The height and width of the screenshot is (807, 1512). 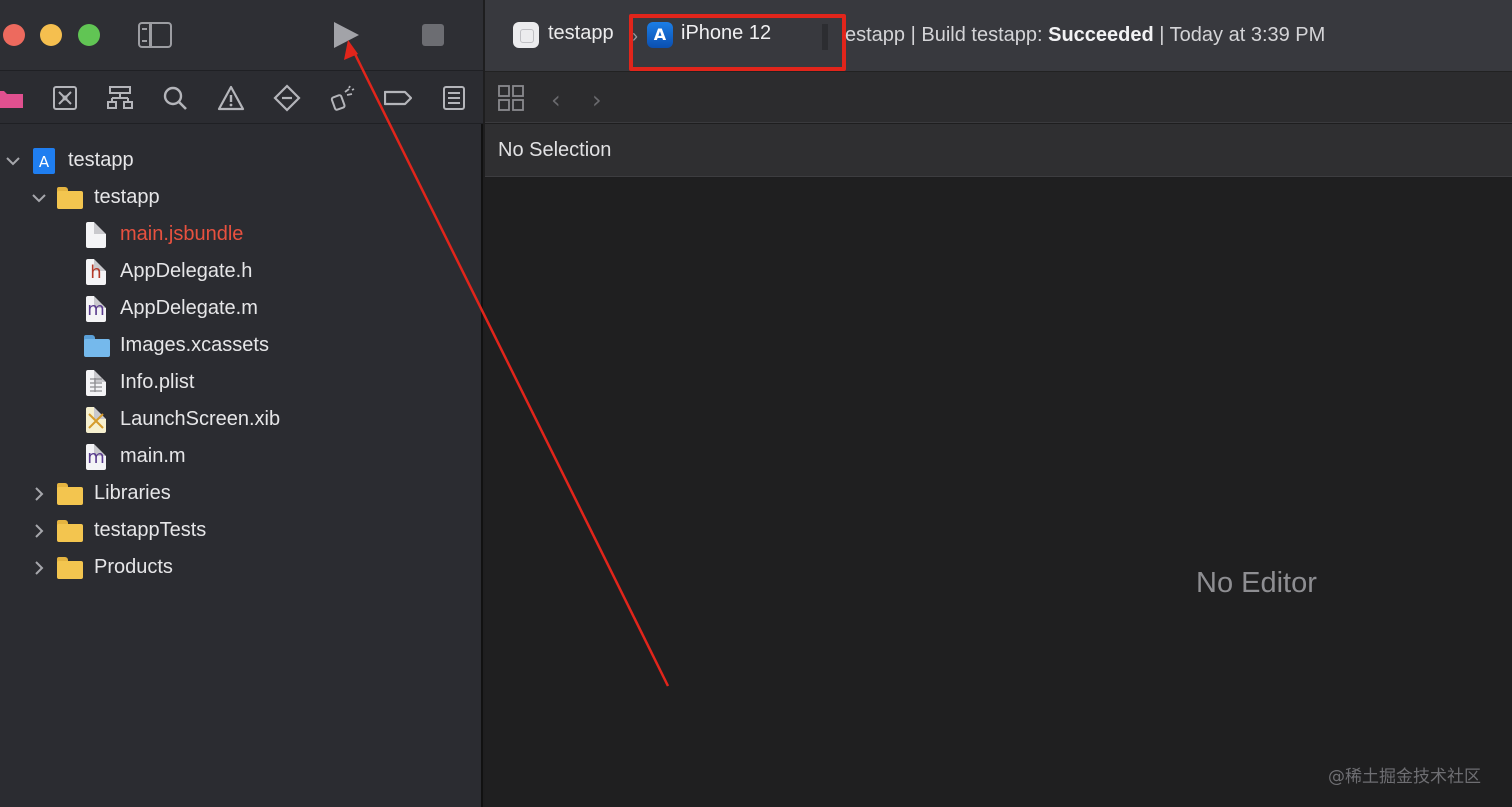 I want to click on status-prefix: estapp | Build testapp:, so click(x=947, y=35).